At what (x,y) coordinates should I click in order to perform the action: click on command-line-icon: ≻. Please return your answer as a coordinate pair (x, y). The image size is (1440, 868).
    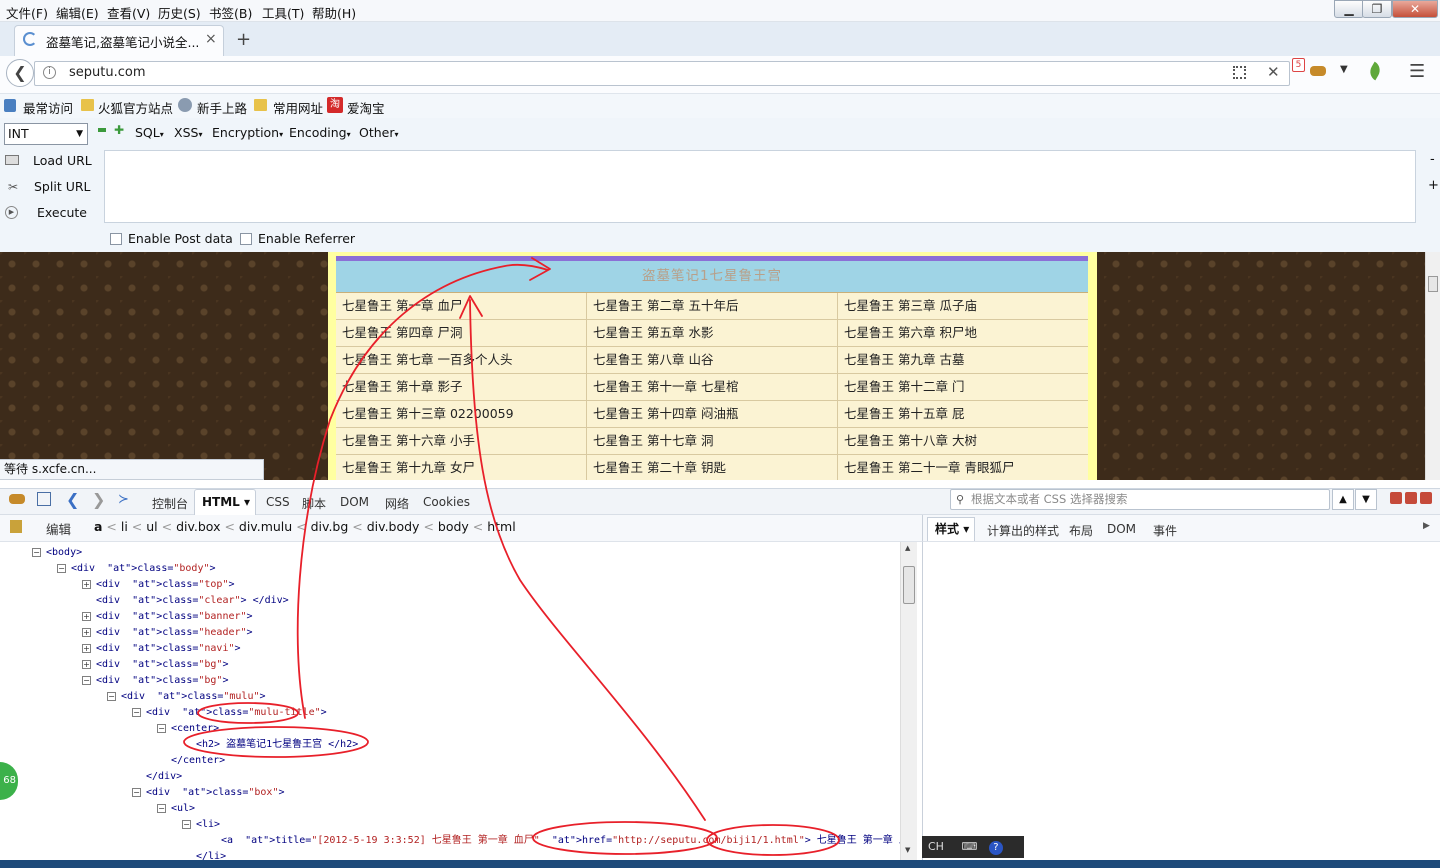
    Looking at the image, I should click on (123, 499).